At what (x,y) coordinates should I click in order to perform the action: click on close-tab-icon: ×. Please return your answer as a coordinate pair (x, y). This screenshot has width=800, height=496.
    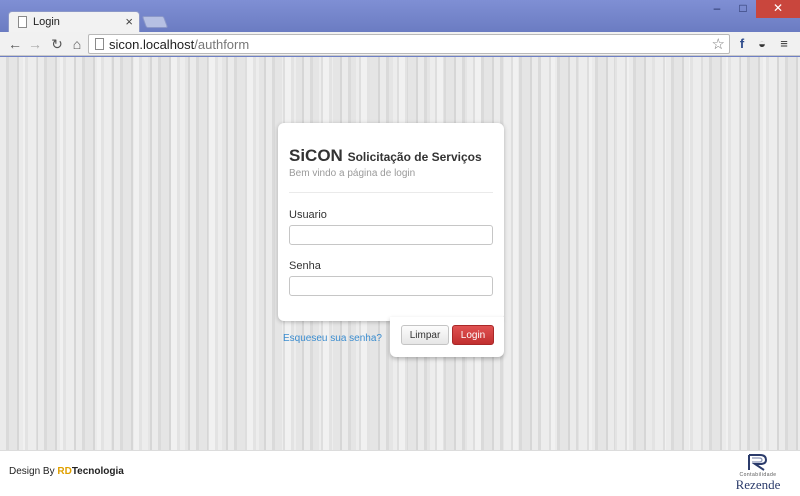
    Looking at the image, I should click on (129, 21).